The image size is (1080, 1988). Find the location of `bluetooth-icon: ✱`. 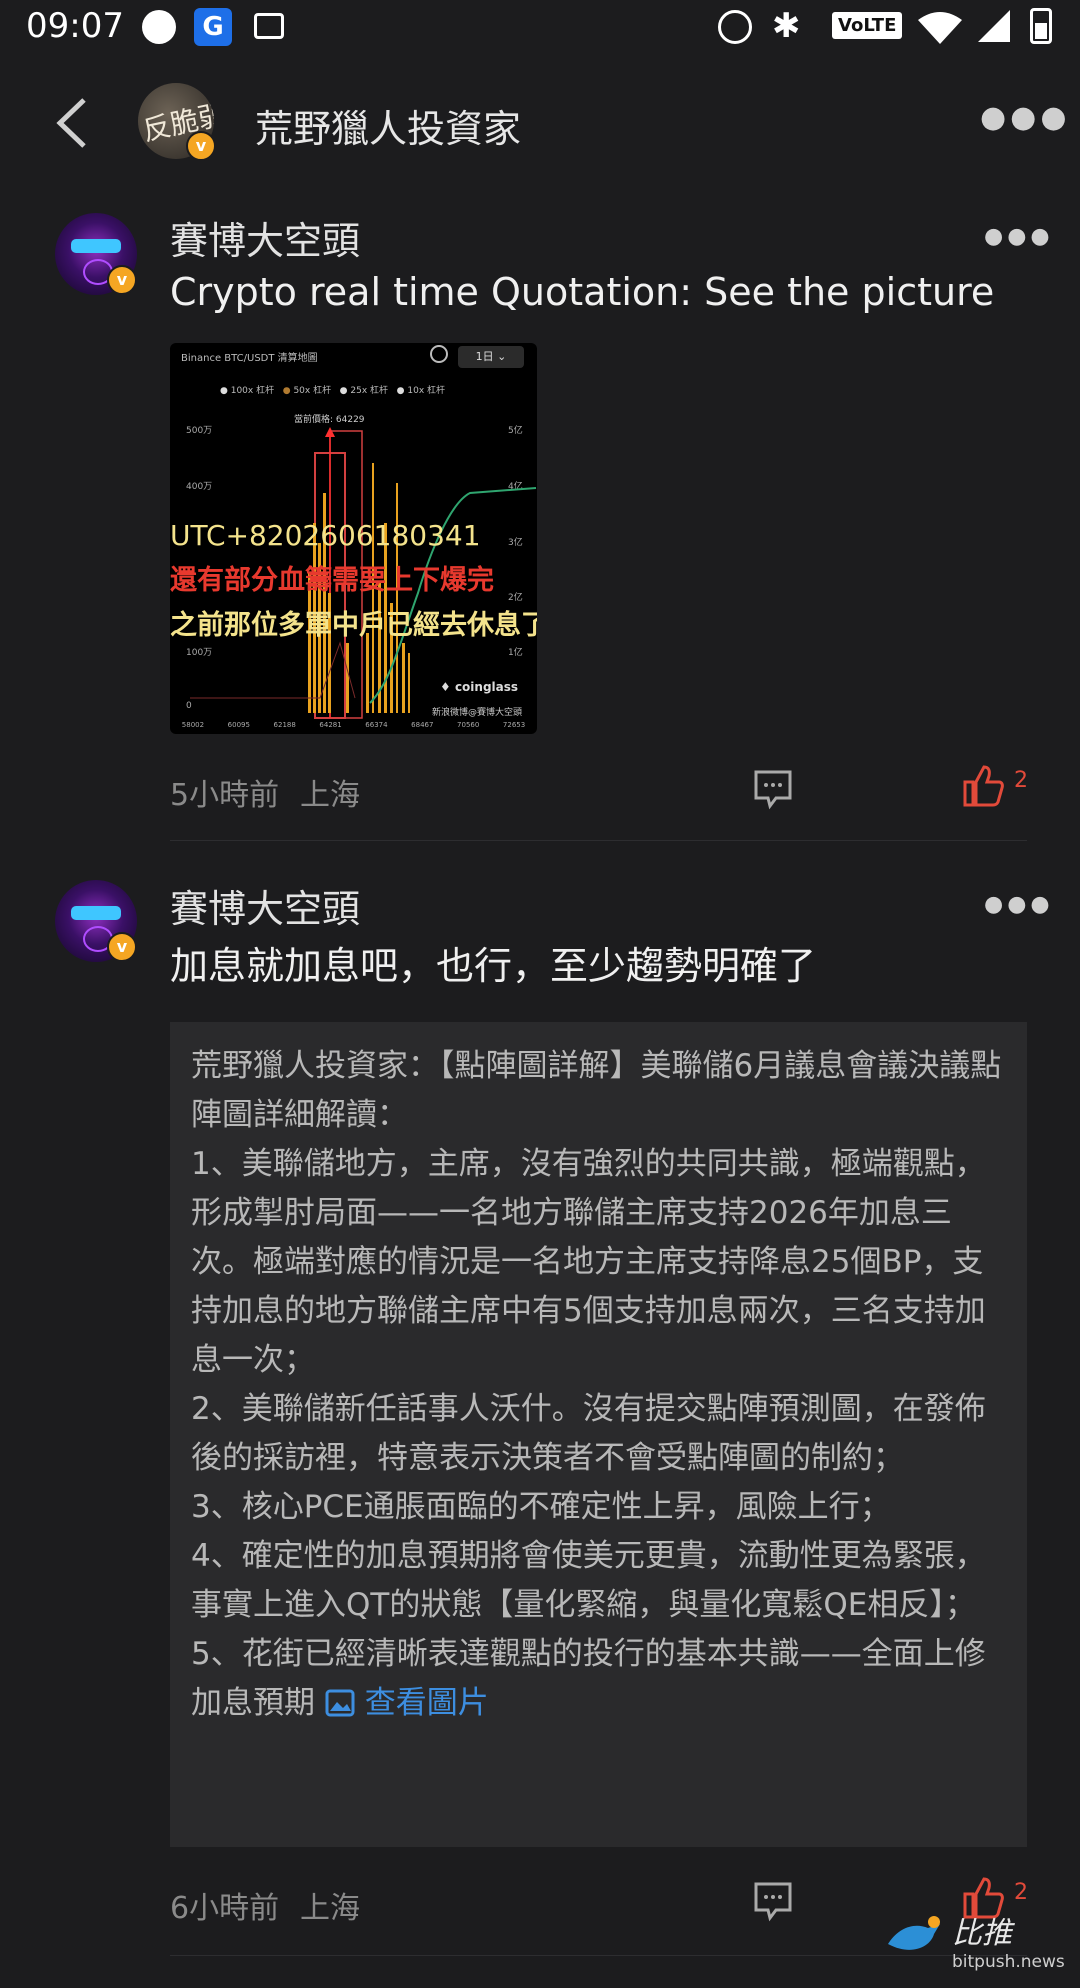

bluetooth-icon: ✱ is located at coordinates (786, 26).